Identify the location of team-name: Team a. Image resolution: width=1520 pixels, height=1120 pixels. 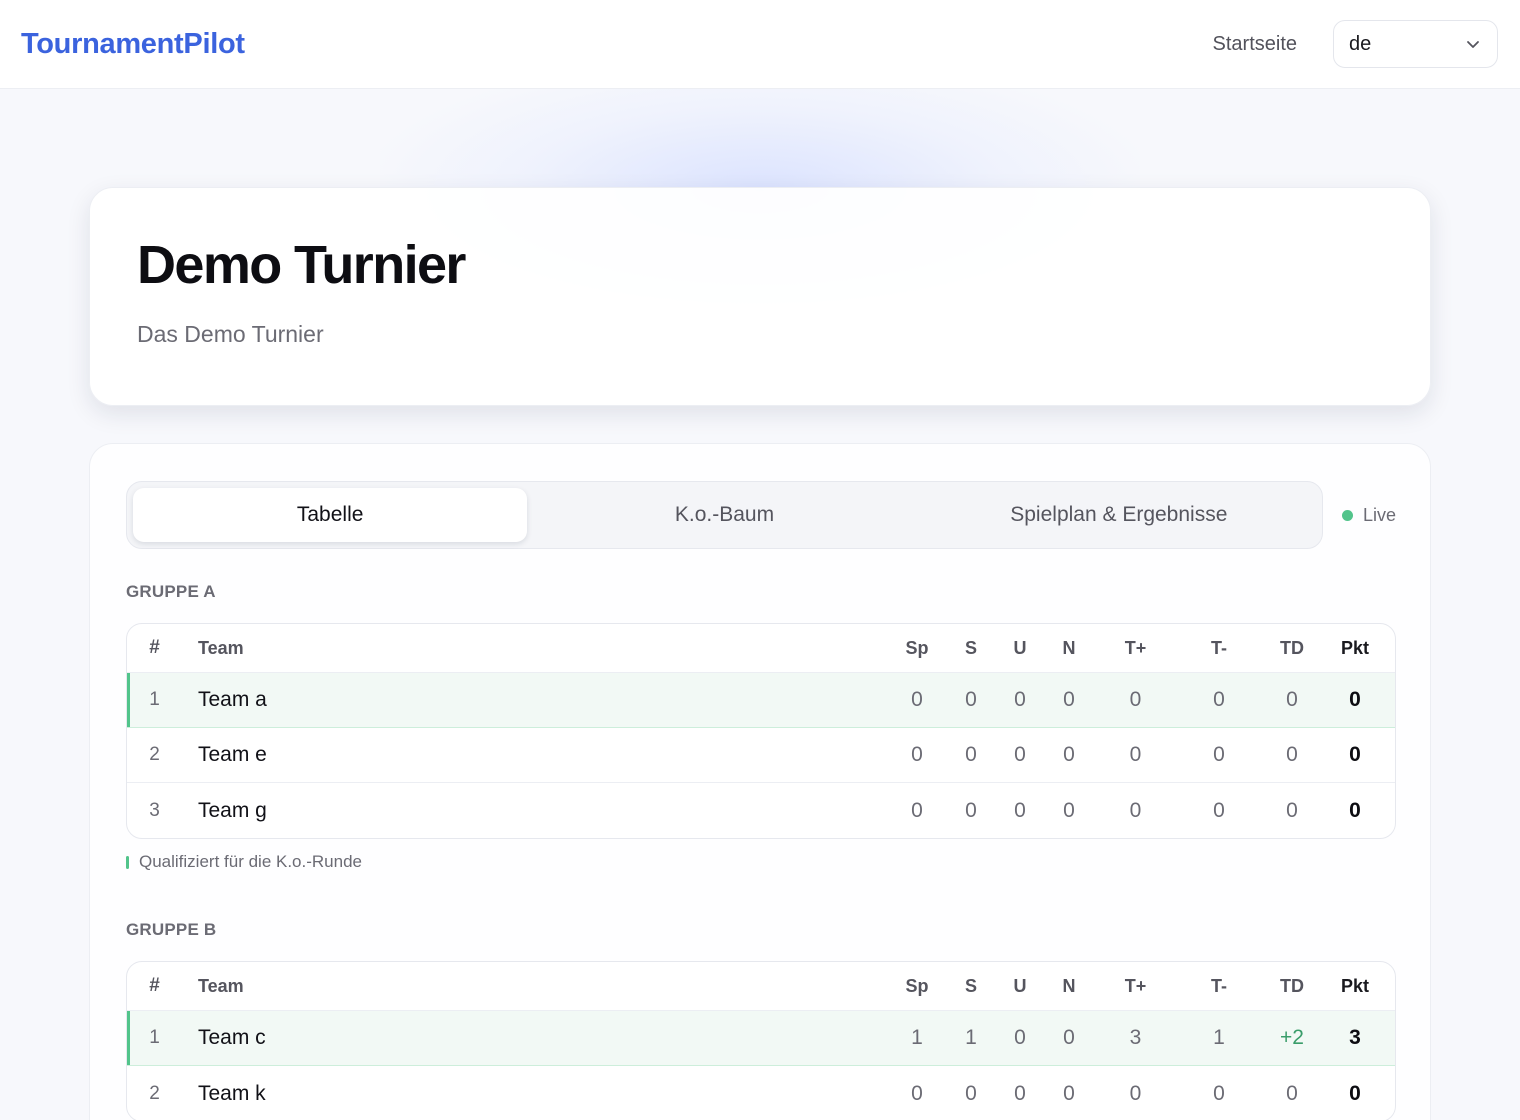
(232, 699).